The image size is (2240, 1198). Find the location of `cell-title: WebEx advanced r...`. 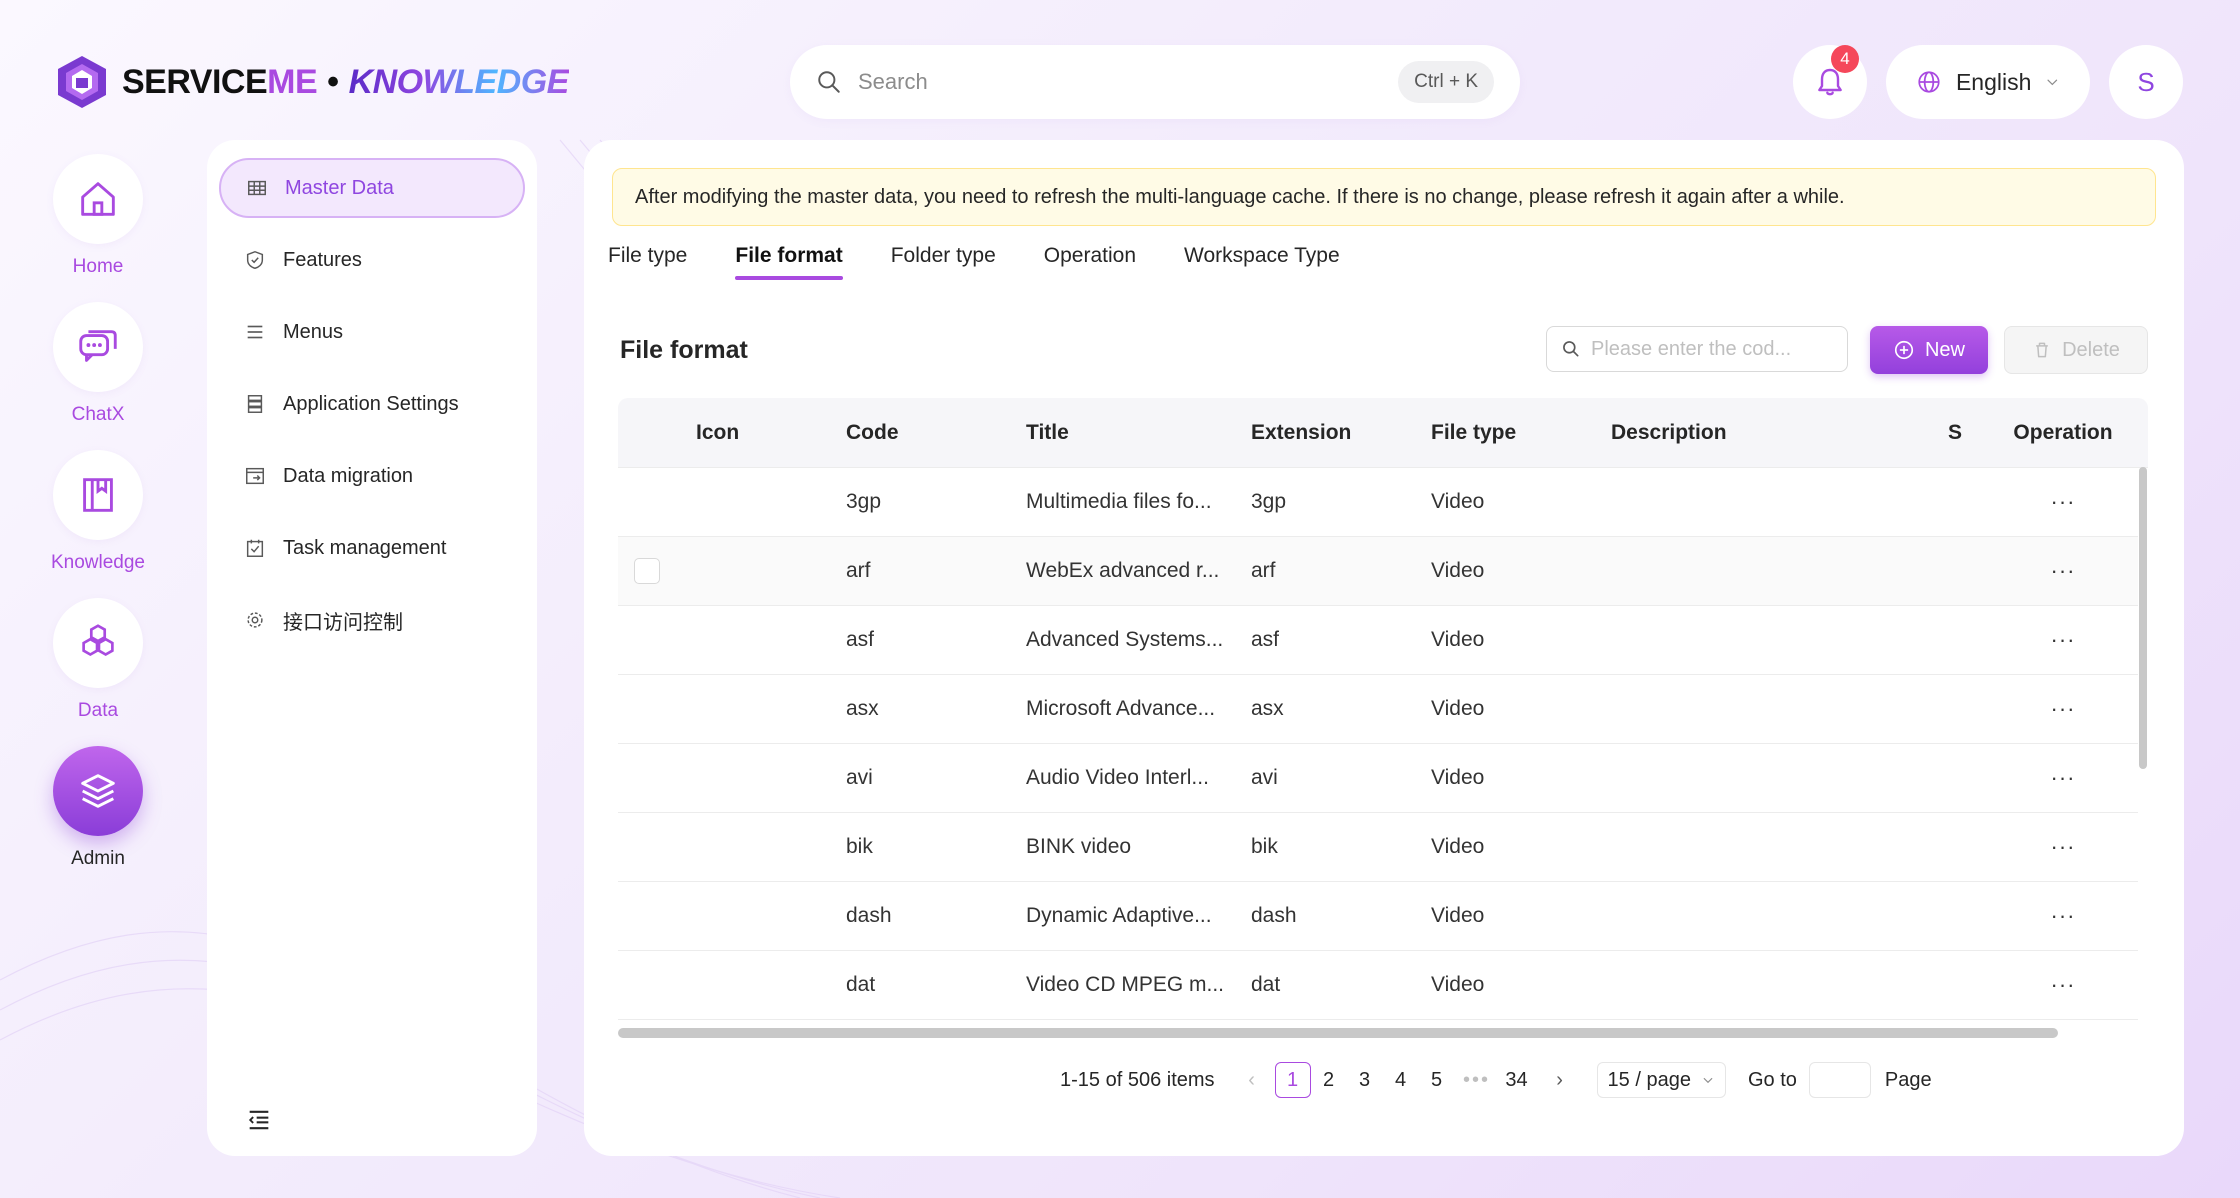

cell-title: WebEx advanced r... is located at coordinates (1123, 570).